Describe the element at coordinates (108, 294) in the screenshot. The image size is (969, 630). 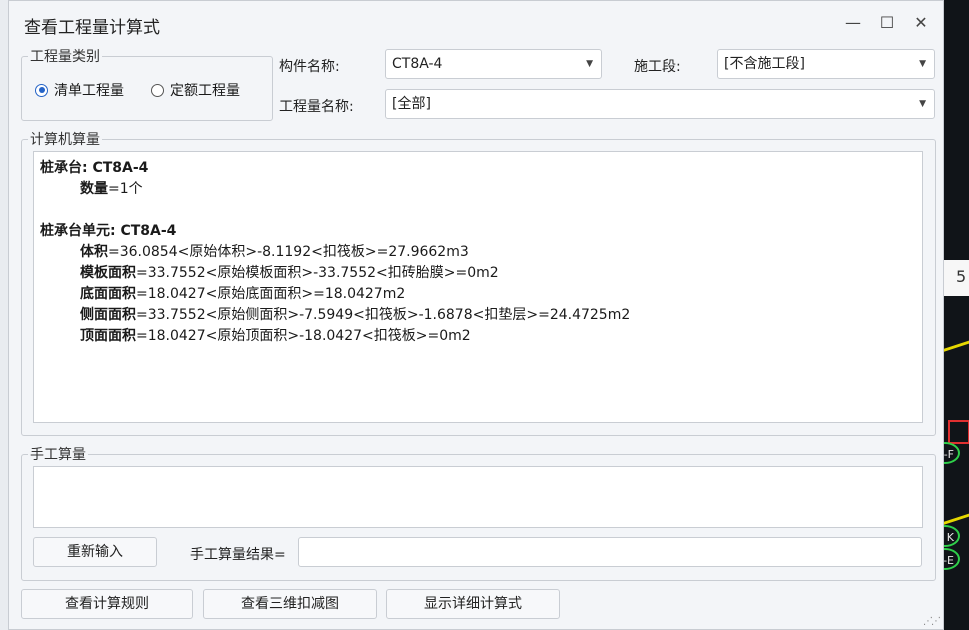
I see `quantity-name: 底面面积` at that location.